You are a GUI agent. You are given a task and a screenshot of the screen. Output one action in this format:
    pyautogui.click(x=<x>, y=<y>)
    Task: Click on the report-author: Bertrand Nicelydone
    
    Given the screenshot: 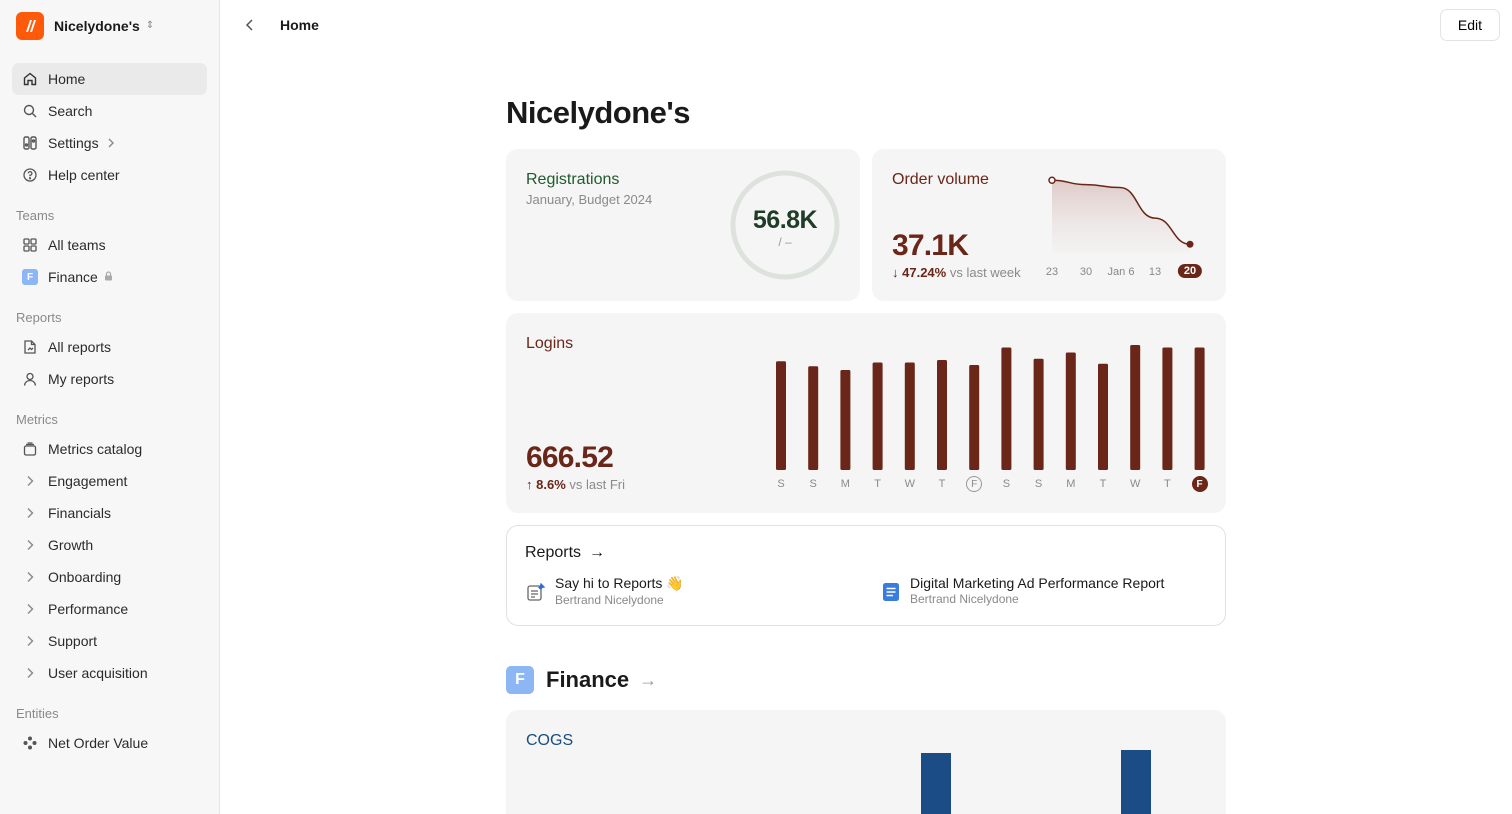 What is the action you would take?
    pyautogui.click(x=609, y=600)
    